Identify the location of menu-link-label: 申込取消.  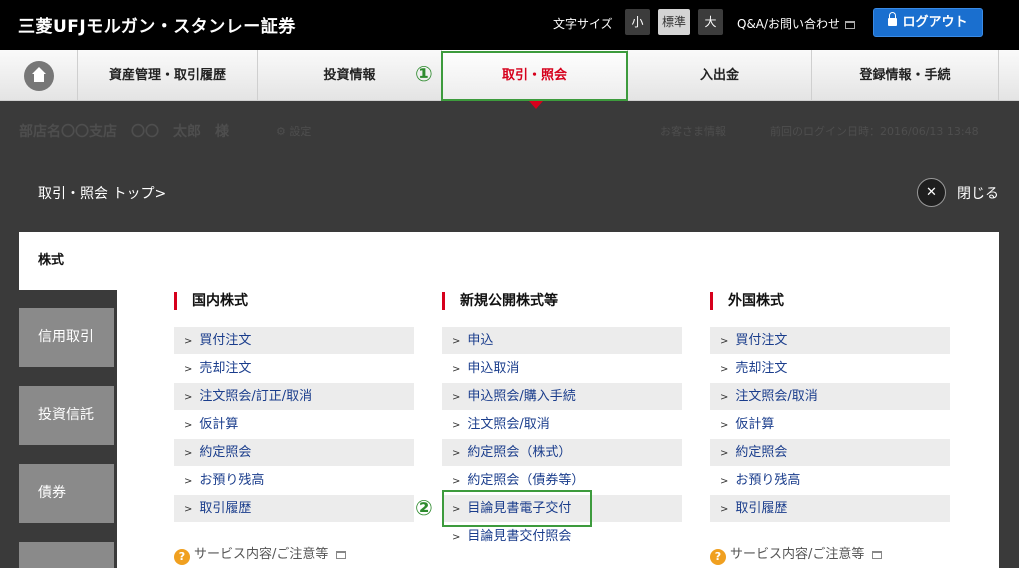
(493, 368).